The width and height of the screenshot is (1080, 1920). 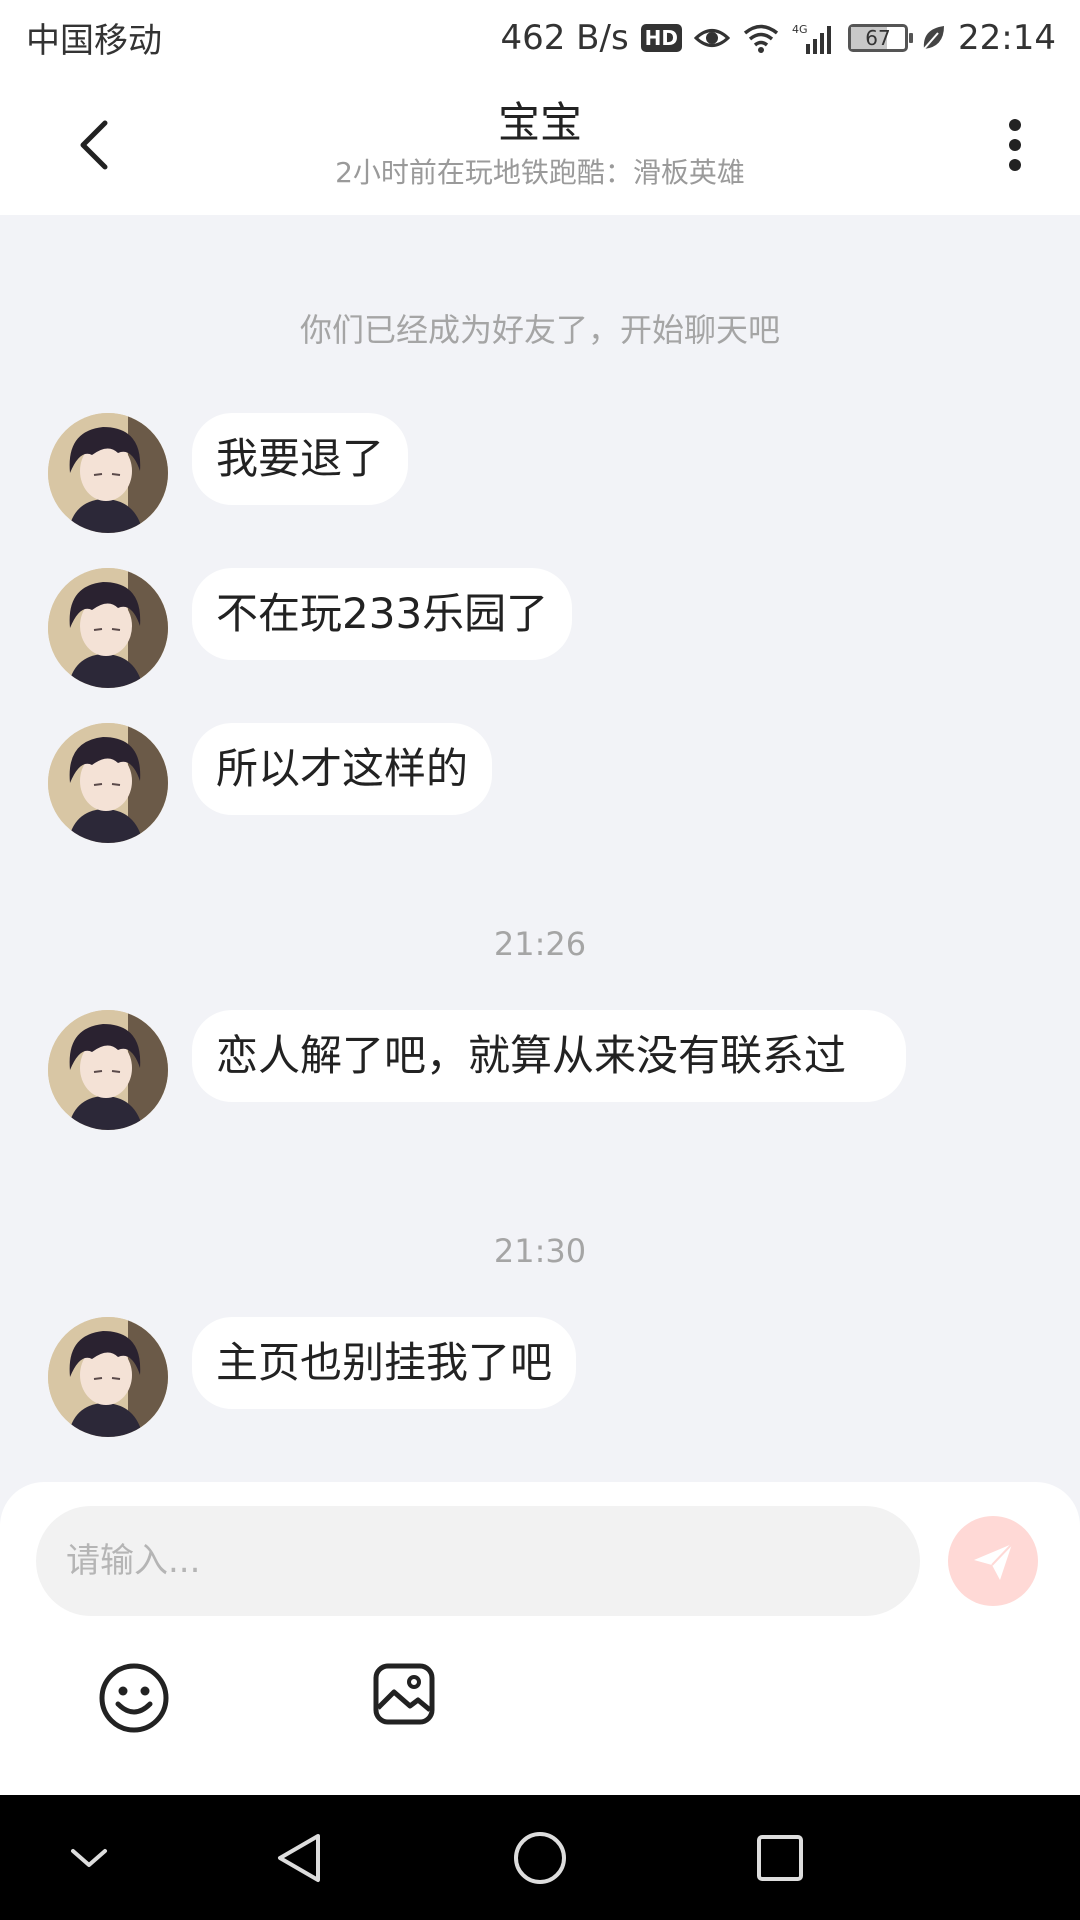 I want to click on battery-level: 67, so click(x=878, y=37).